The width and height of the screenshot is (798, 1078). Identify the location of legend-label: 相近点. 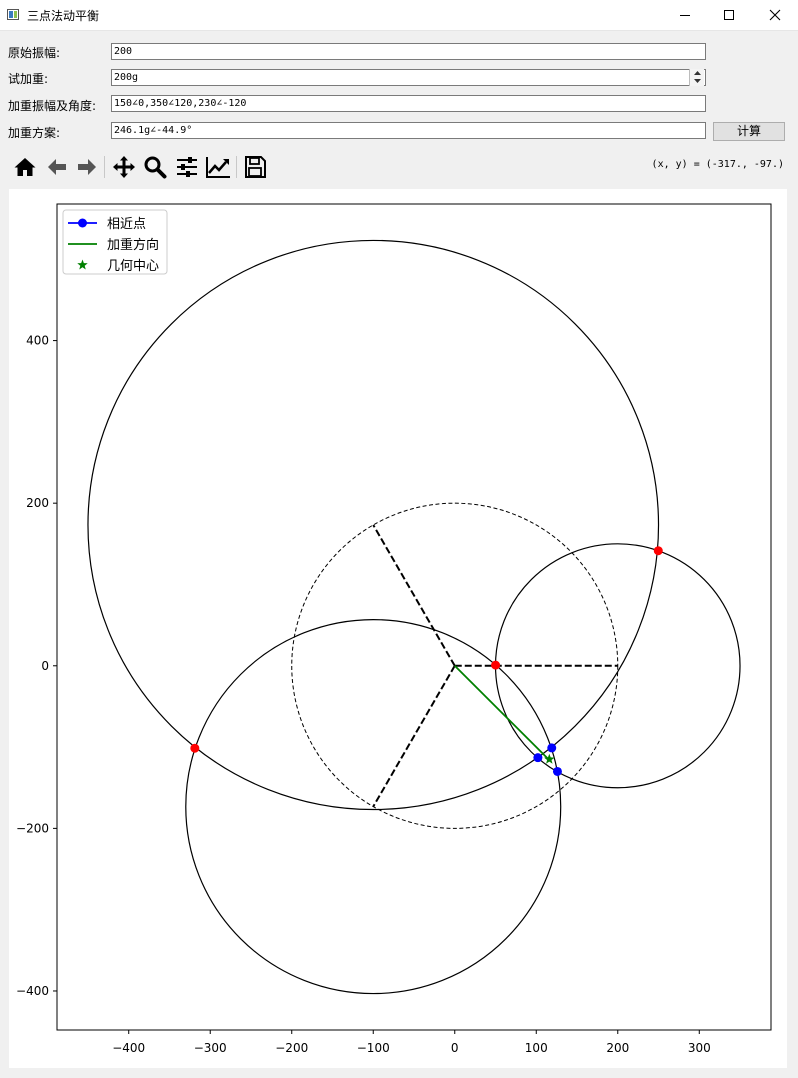
(126, 224).